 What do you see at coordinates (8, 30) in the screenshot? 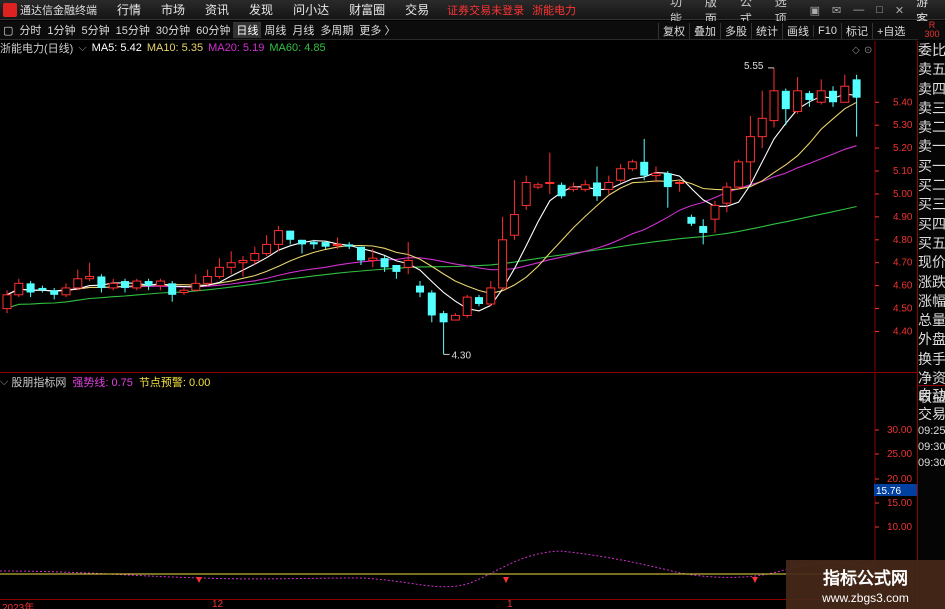
I see `toolbar-toggle-icon: ▢` at bounding box center [8, 30].